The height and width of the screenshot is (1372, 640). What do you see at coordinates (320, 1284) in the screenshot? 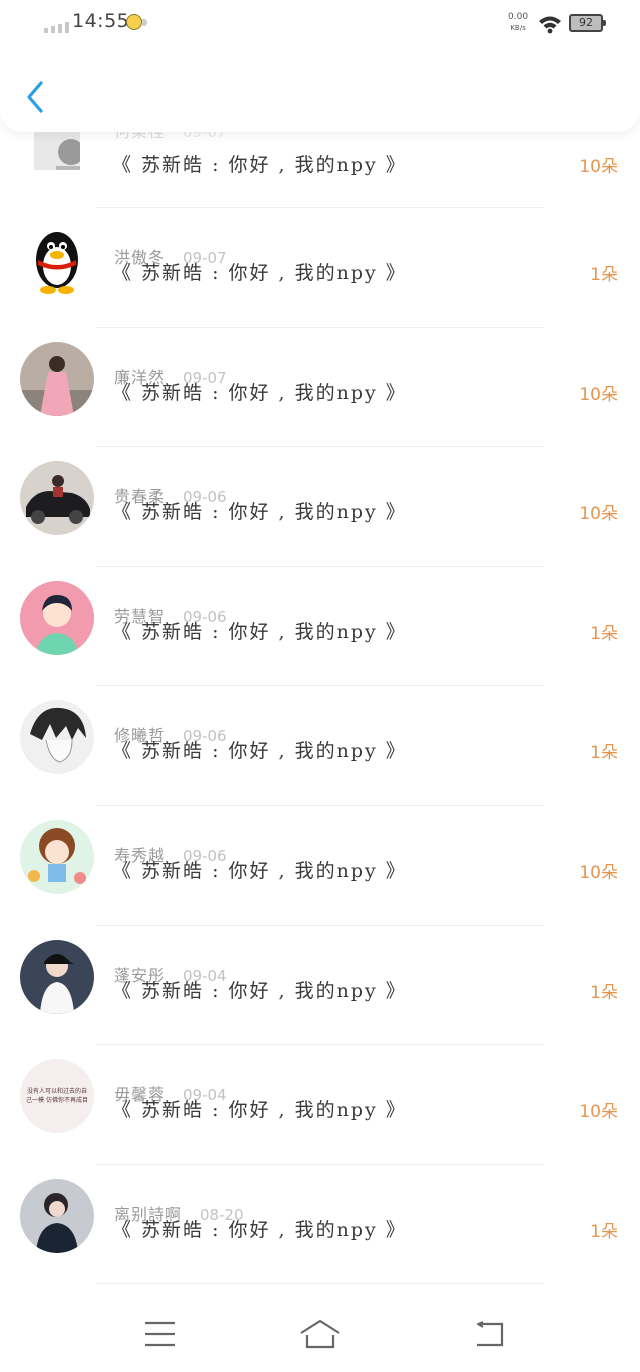
I see `row-divider` at bounding box center [320, 1284].